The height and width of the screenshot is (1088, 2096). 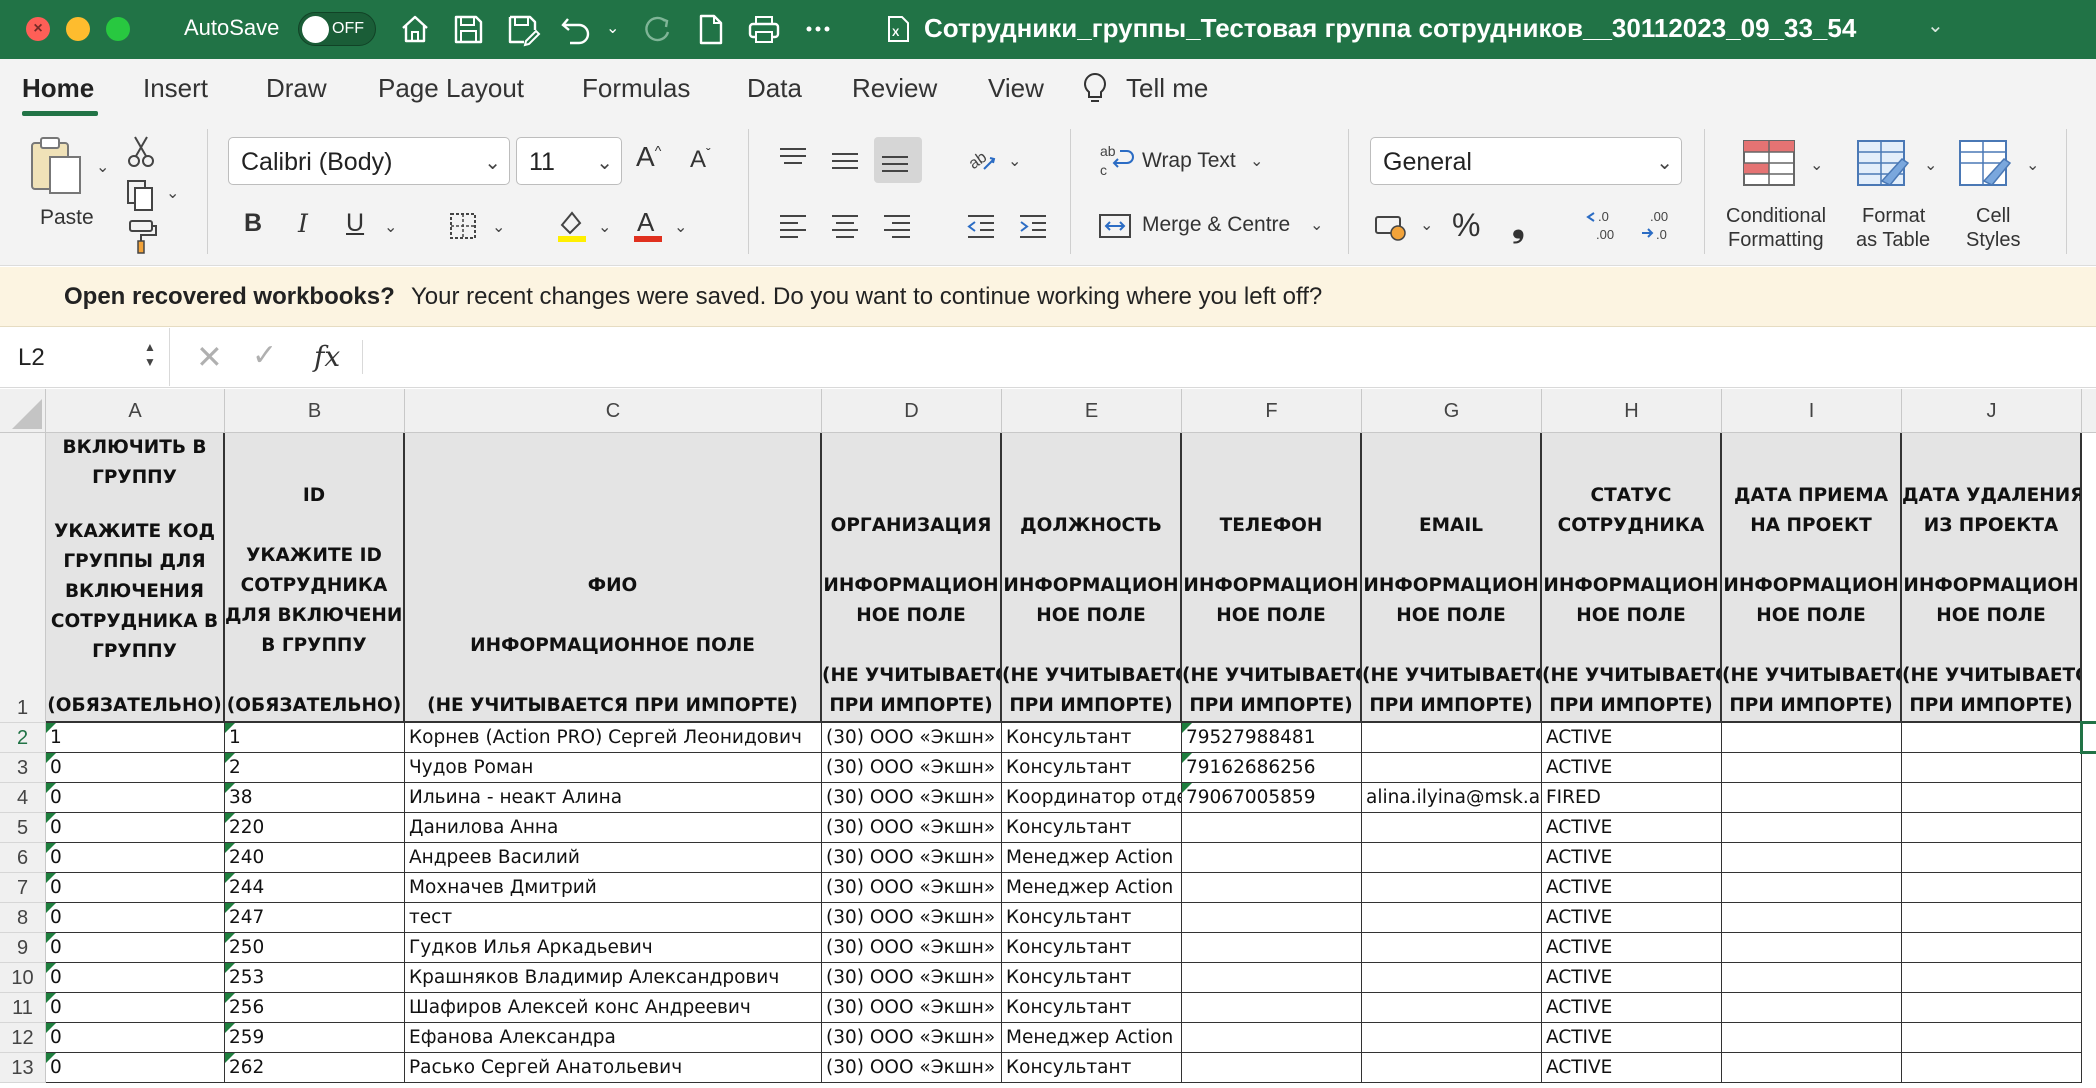 What do you see at coordinates (1189, 161) in the screenshot?
I see `wrap-text-button: Wrap Text` at bounding box center [1189, 161].